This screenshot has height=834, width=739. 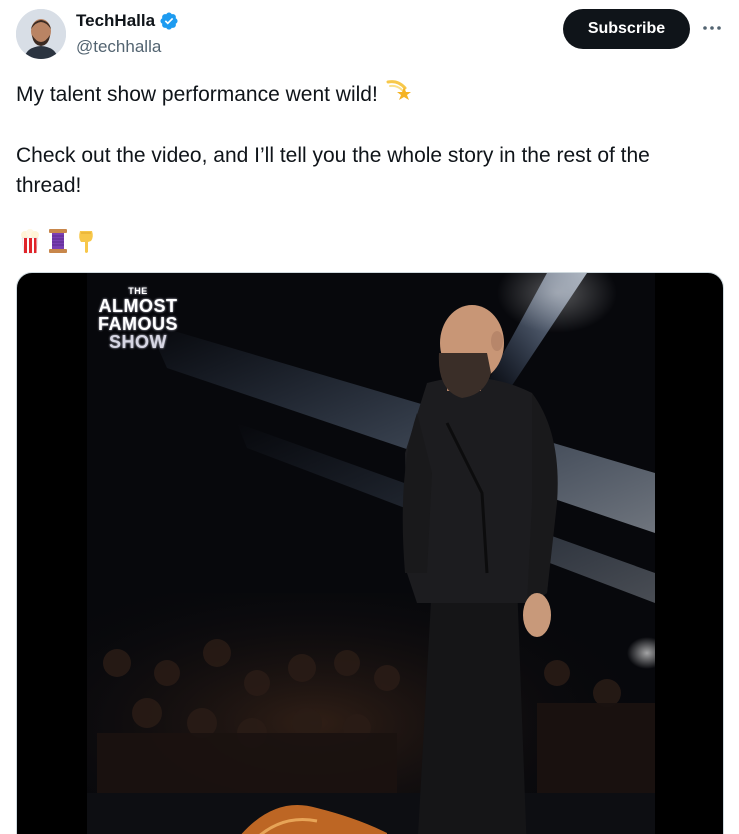 I want to click on popcorn-emoji, so click(x=31, y=241).